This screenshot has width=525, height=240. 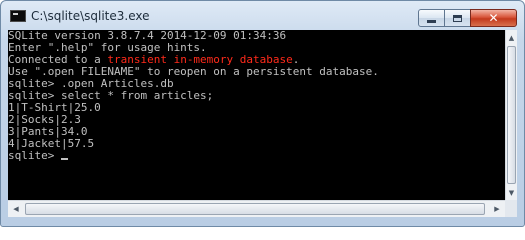 I want to click on scroll-right-button: ▶, so click(x=497, y=209).